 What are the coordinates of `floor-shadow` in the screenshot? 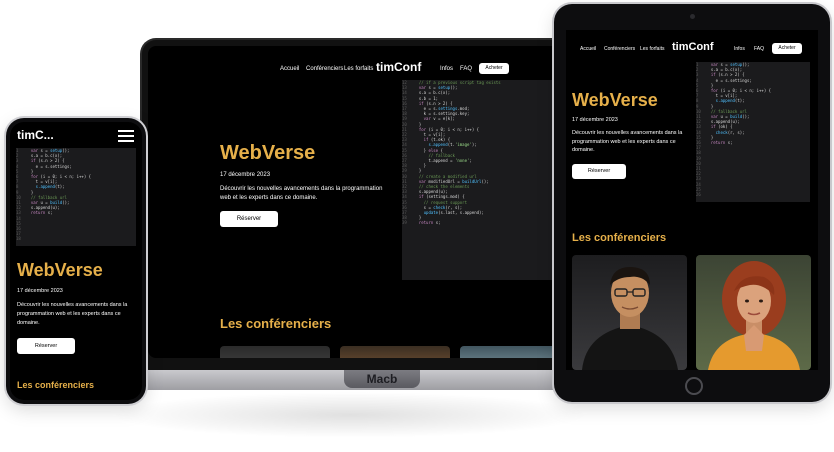 It's located at (350, 415).